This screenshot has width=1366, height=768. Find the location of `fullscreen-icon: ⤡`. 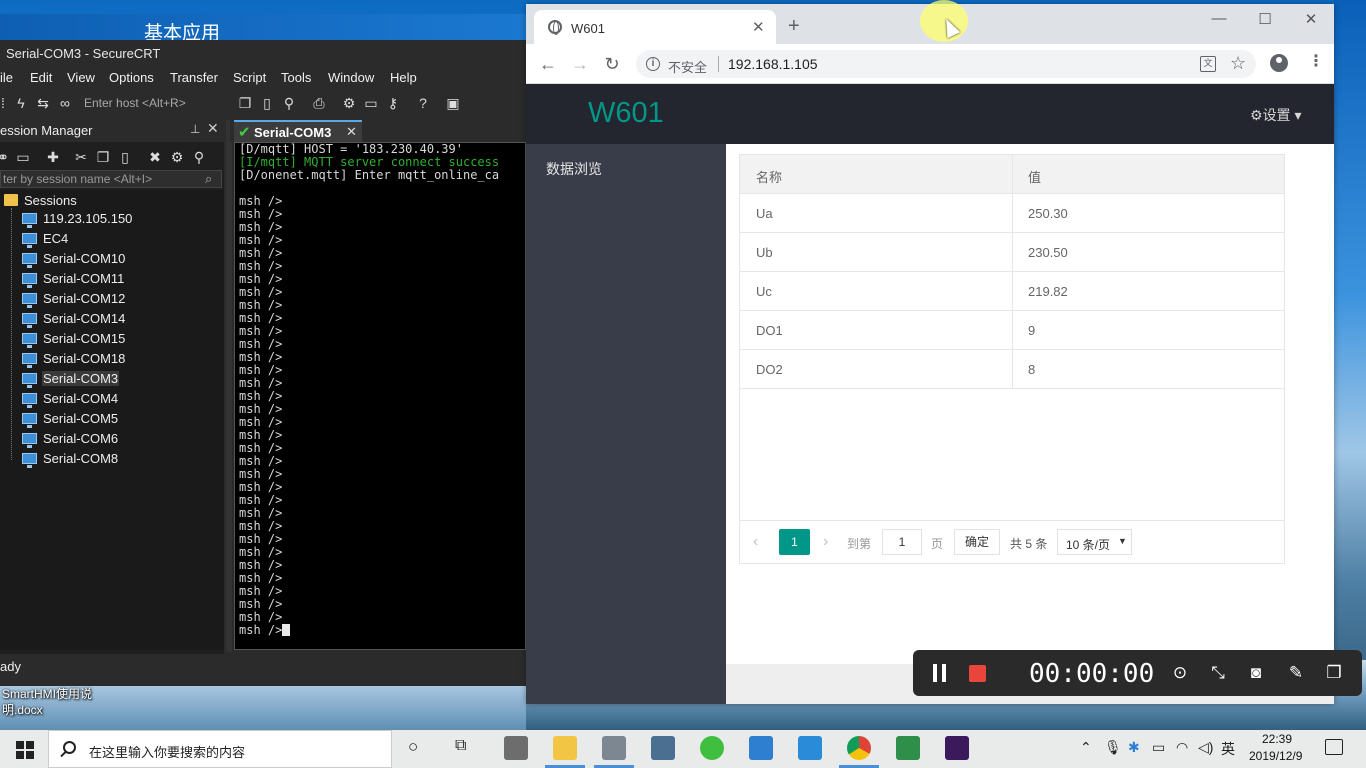

fullscreen-icon: ⤡ is located at coordinates (1218, 673).